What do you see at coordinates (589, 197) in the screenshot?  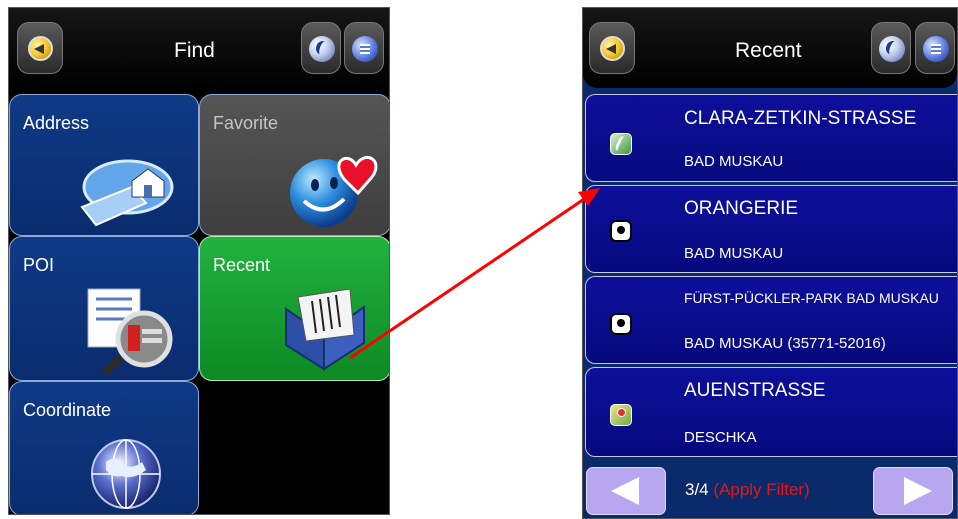 I see `arrow-head` at bounding box center [589, 197].